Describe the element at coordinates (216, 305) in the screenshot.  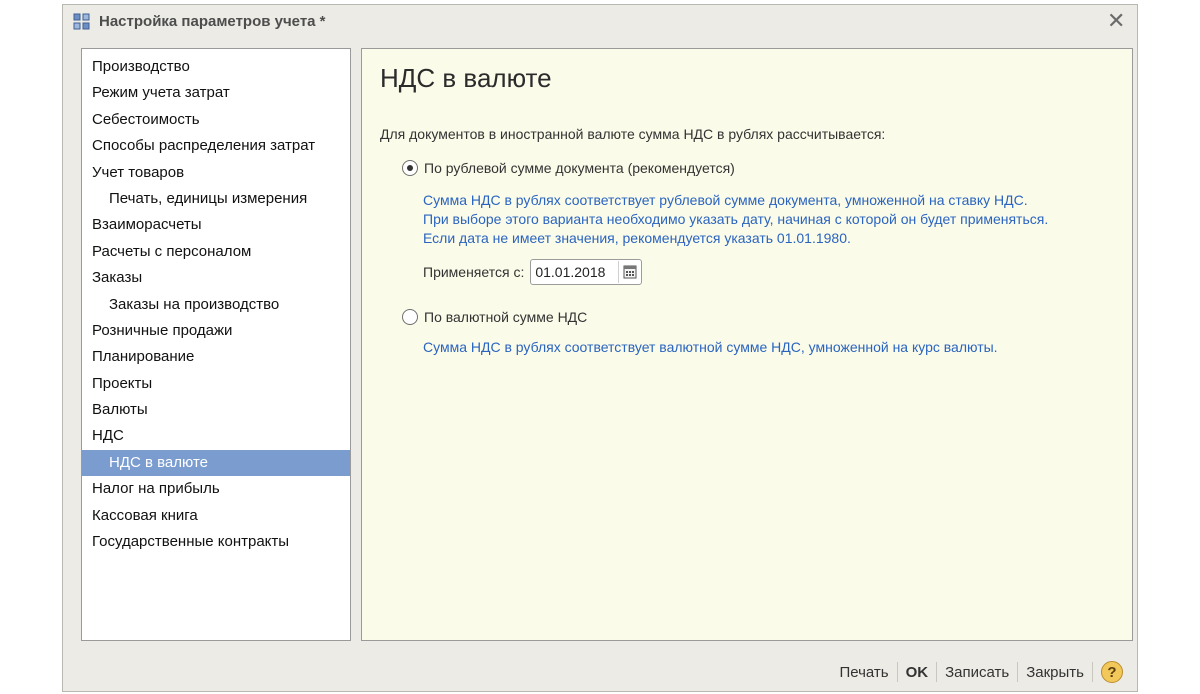
I see `nav-item: Заказы на производство` at that location.